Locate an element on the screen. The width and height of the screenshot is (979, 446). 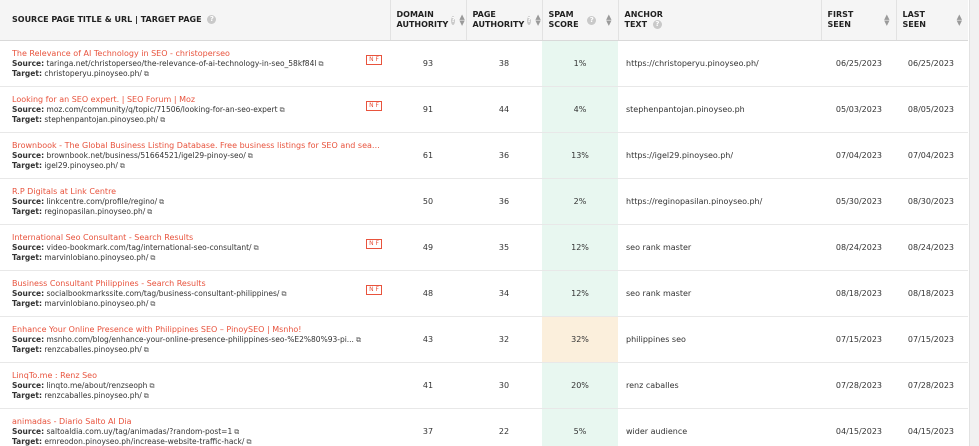
col-source: SOURCE PAGE TITLE & URL | TARGET PAGE ? is located at coordinates (195, 20).